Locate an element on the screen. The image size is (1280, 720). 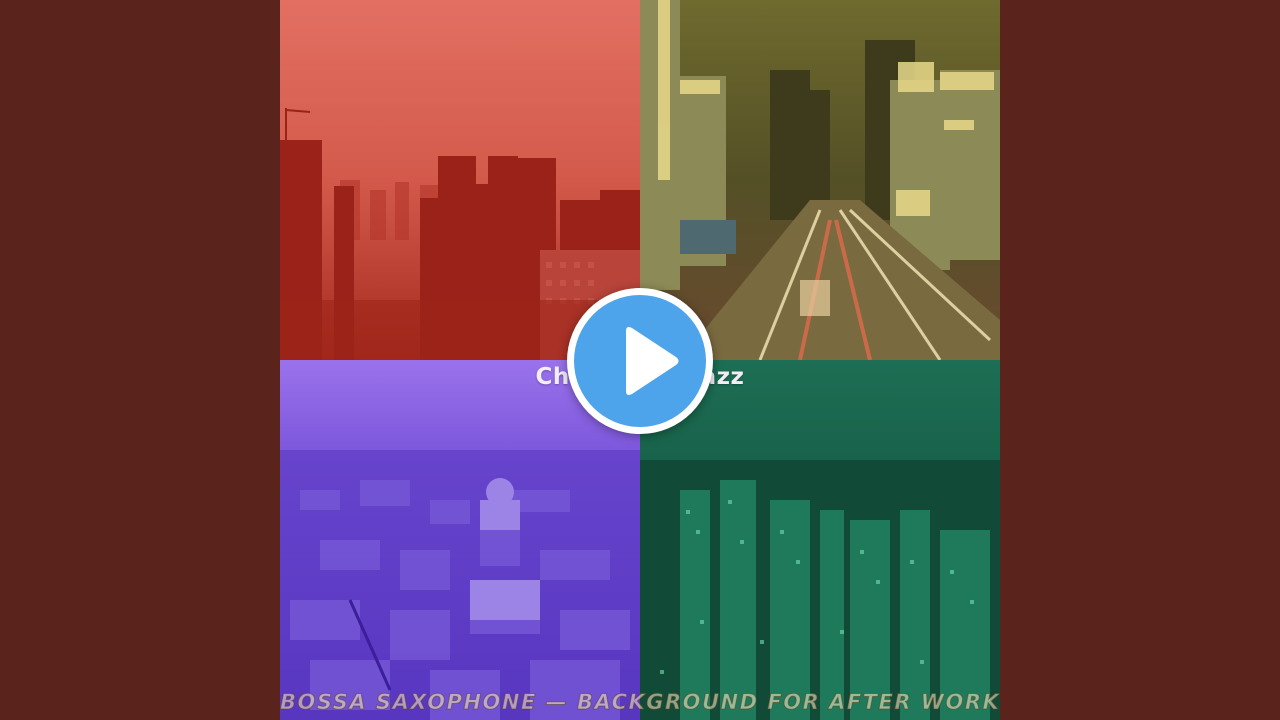
play-button-circle is located at coordinates (640, 361).